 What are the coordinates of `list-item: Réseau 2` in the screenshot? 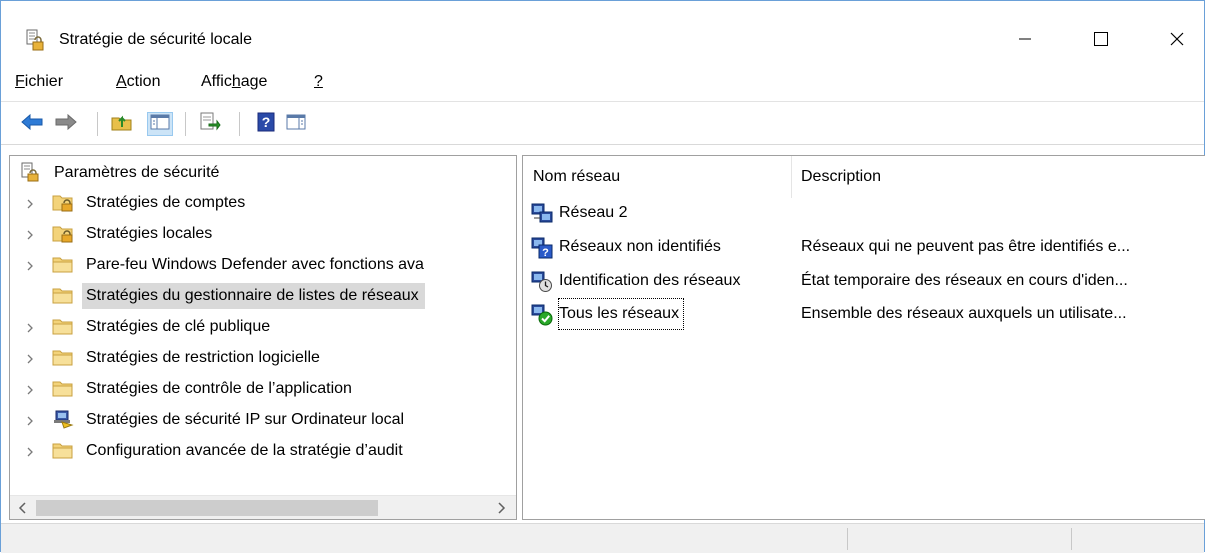 It's located at (864, 214).